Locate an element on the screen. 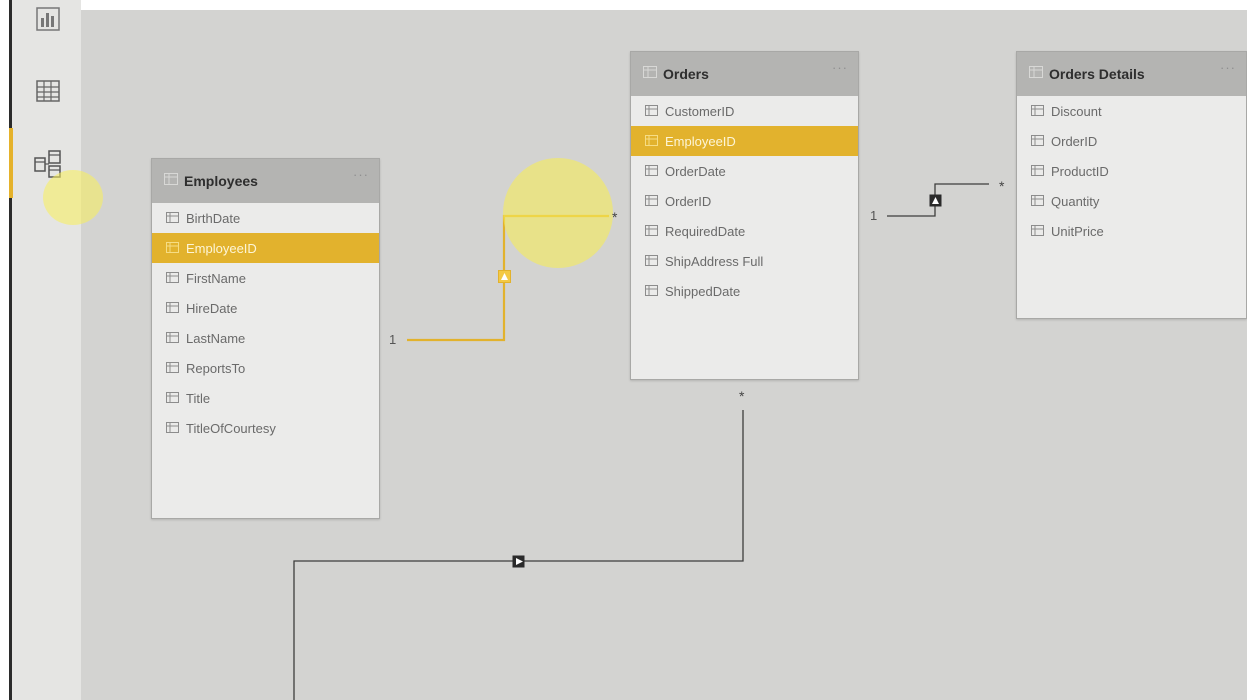 The image size is (1247, 700). field-label: LastName is located at coordinates (216, 338).